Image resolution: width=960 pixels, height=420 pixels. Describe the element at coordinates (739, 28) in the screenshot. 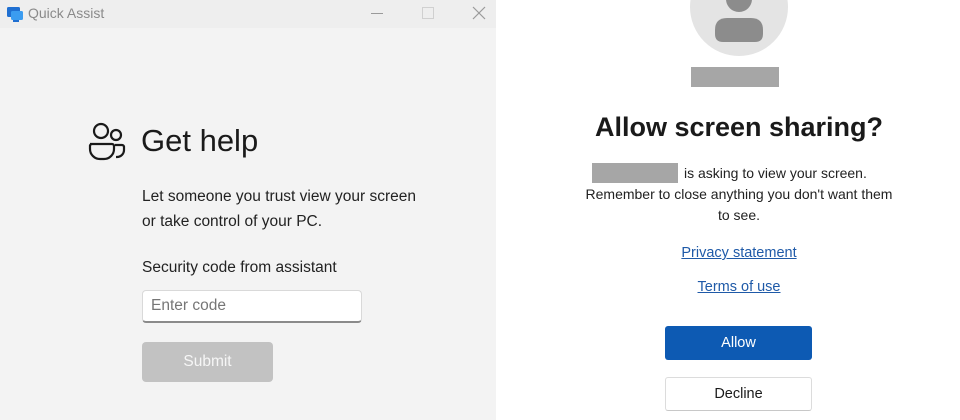

I see `person-avatar-icon` at that location.